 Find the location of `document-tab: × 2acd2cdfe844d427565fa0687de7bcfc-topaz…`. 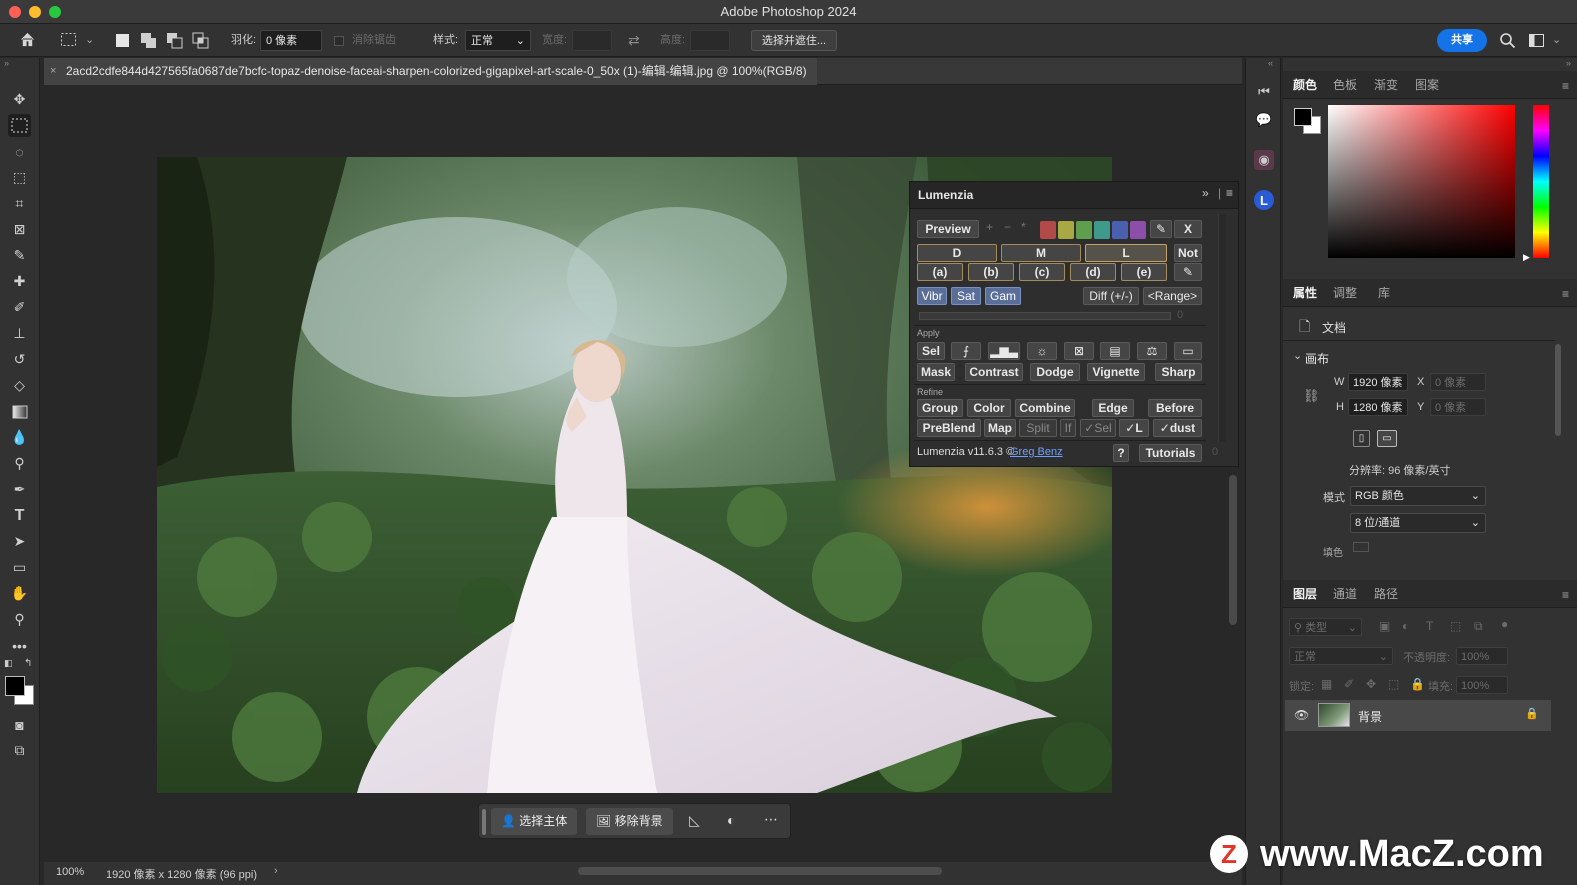

document-tab: × 2acd2cdfe844d427565fa0687de7bcfc-topaz… is located at coordinates (430, 71).